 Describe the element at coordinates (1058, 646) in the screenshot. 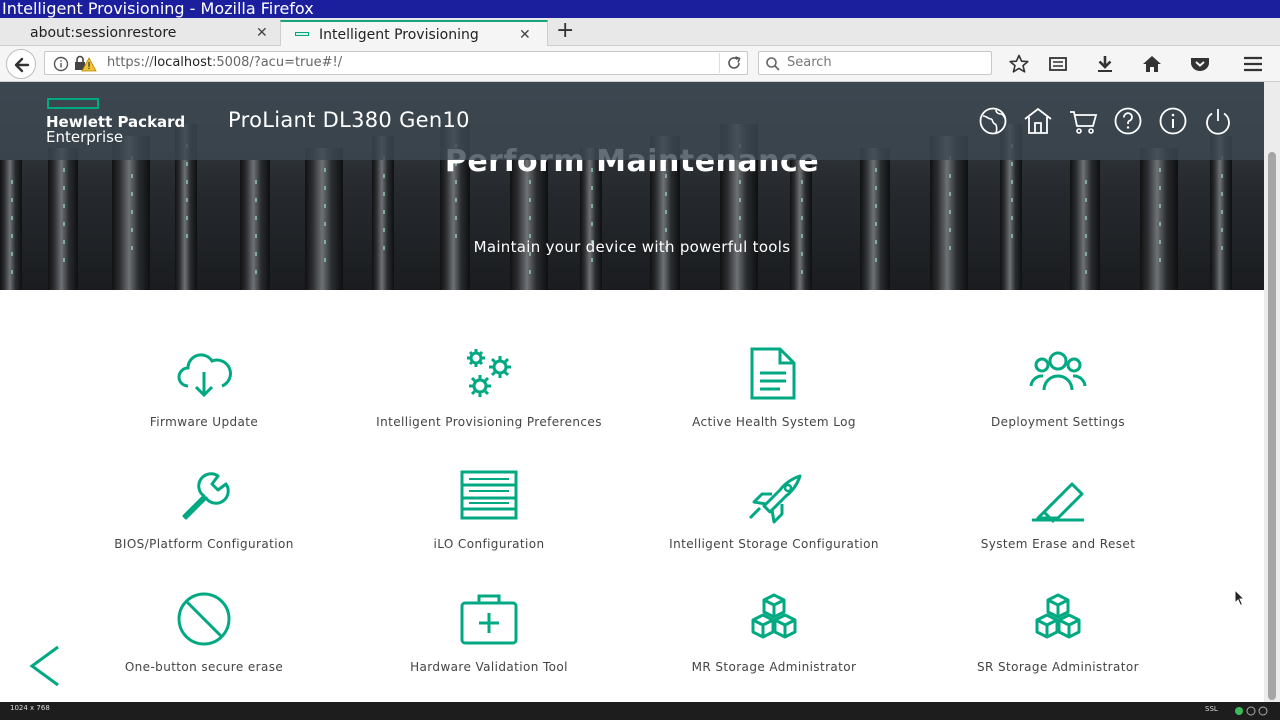

I see `tile-sr-storage-administrator: SR Storage Administrator` at that location.